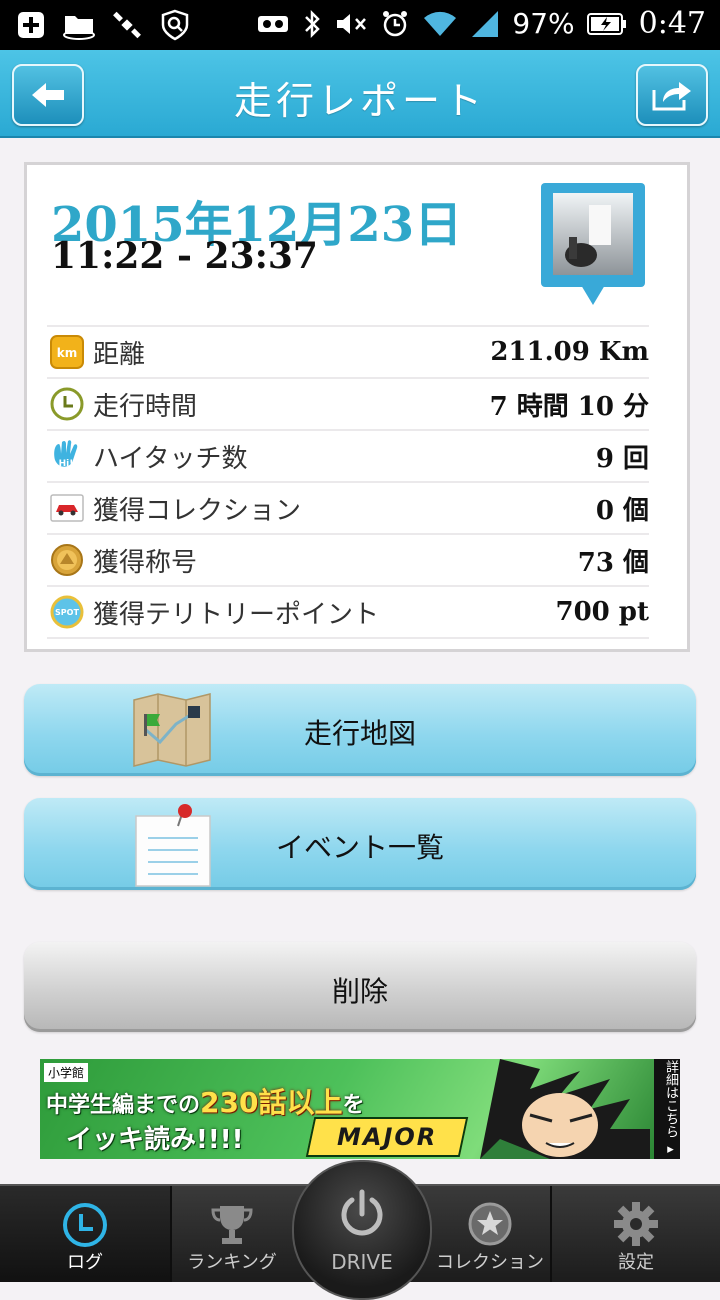 Image resolution: width=720 pixels, height=1300 pixels. I want to click on km-icon: km, so click(67, 352).